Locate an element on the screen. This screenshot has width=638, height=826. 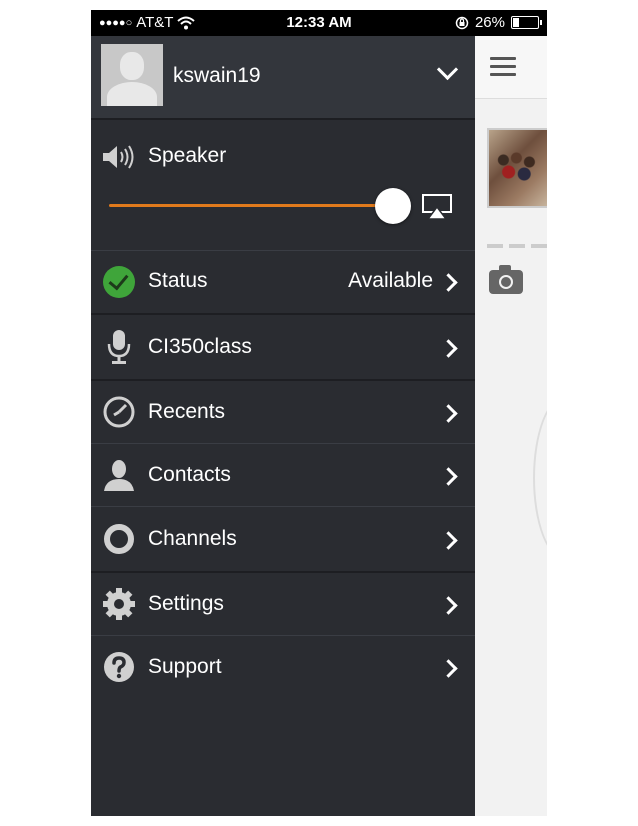
clock-icon is located at coordinates (119, 412).